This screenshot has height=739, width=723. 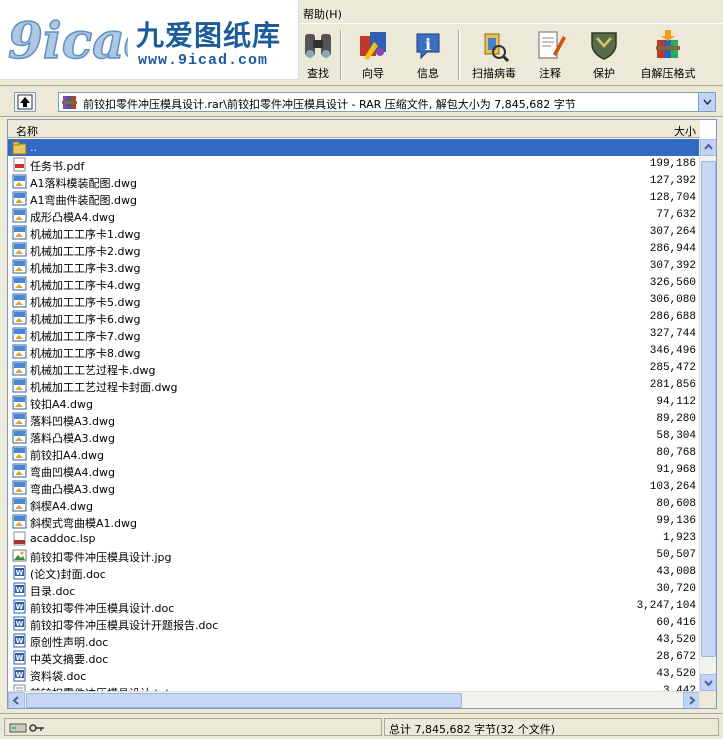 What do you see at coordinates (25, 102) in the screenshot?
I see `up-folder-button` at bounding box center [25, 102].